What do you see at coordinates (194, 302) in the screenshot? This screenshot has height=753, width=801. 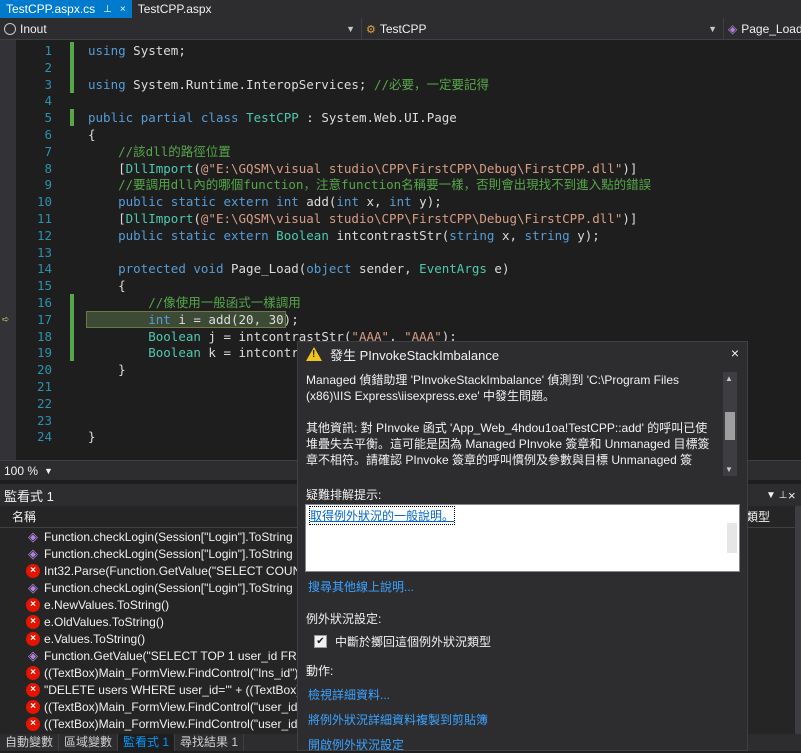 I see `code-text: //像使用一般函式一樣調用` at bounding box center [194, 302].